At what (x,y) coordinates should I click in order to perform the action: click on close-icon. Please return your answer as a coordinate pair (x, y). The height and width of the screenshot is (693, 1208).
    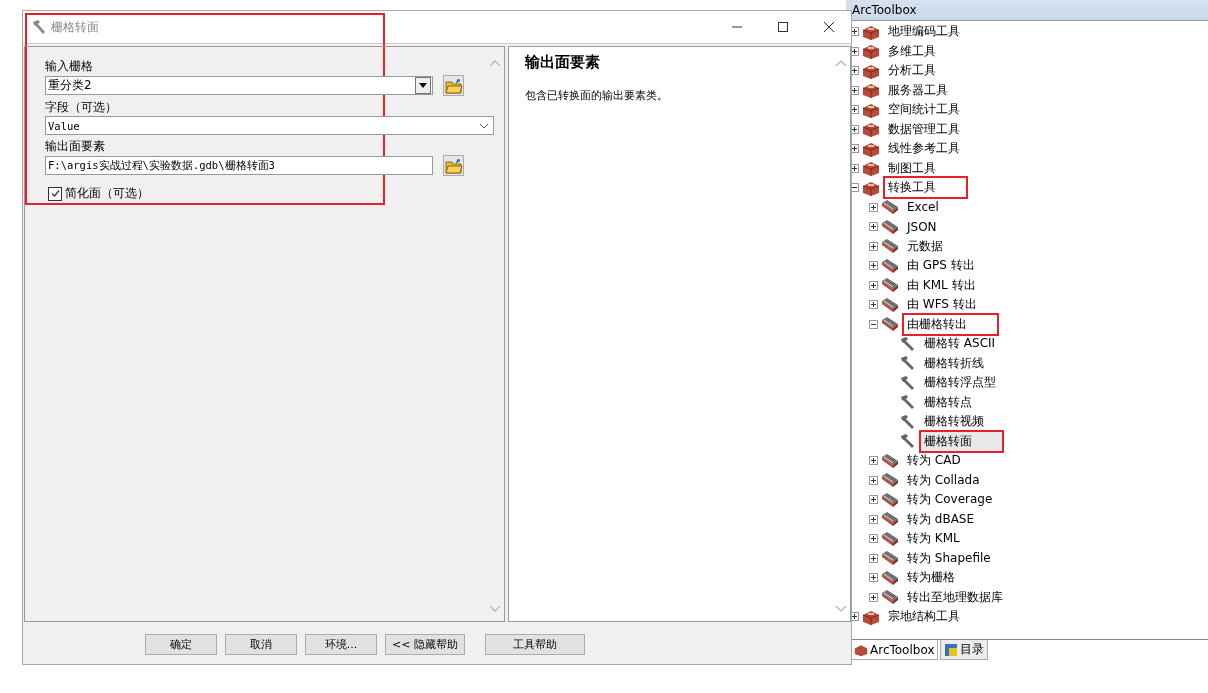
    Looking at the image, I should click on (829, 27).